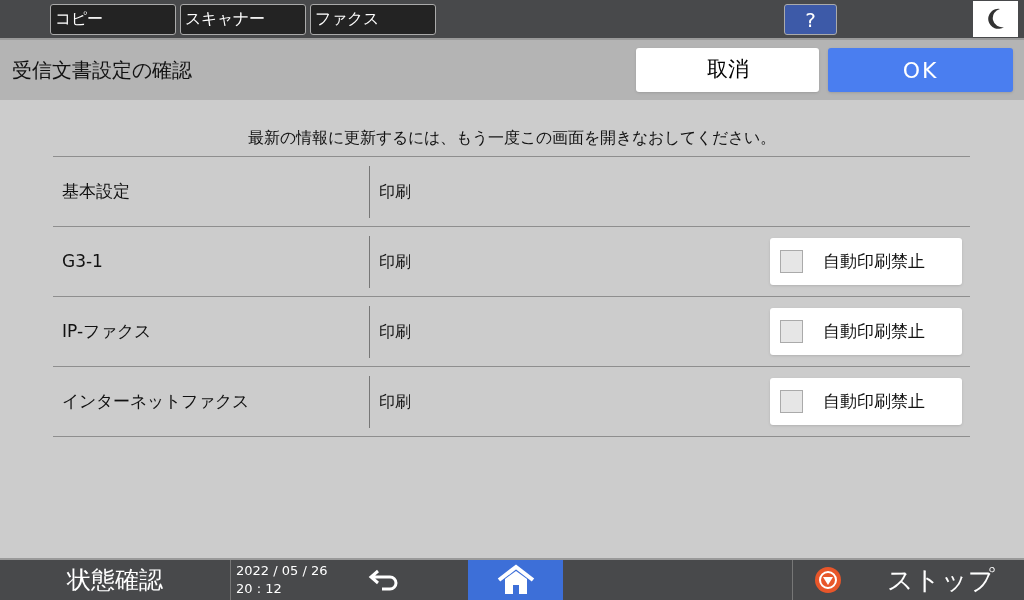 The height and width of the screenshot is (600, 1024). I want to click on status-button: 状態確認, so click(115, 580).